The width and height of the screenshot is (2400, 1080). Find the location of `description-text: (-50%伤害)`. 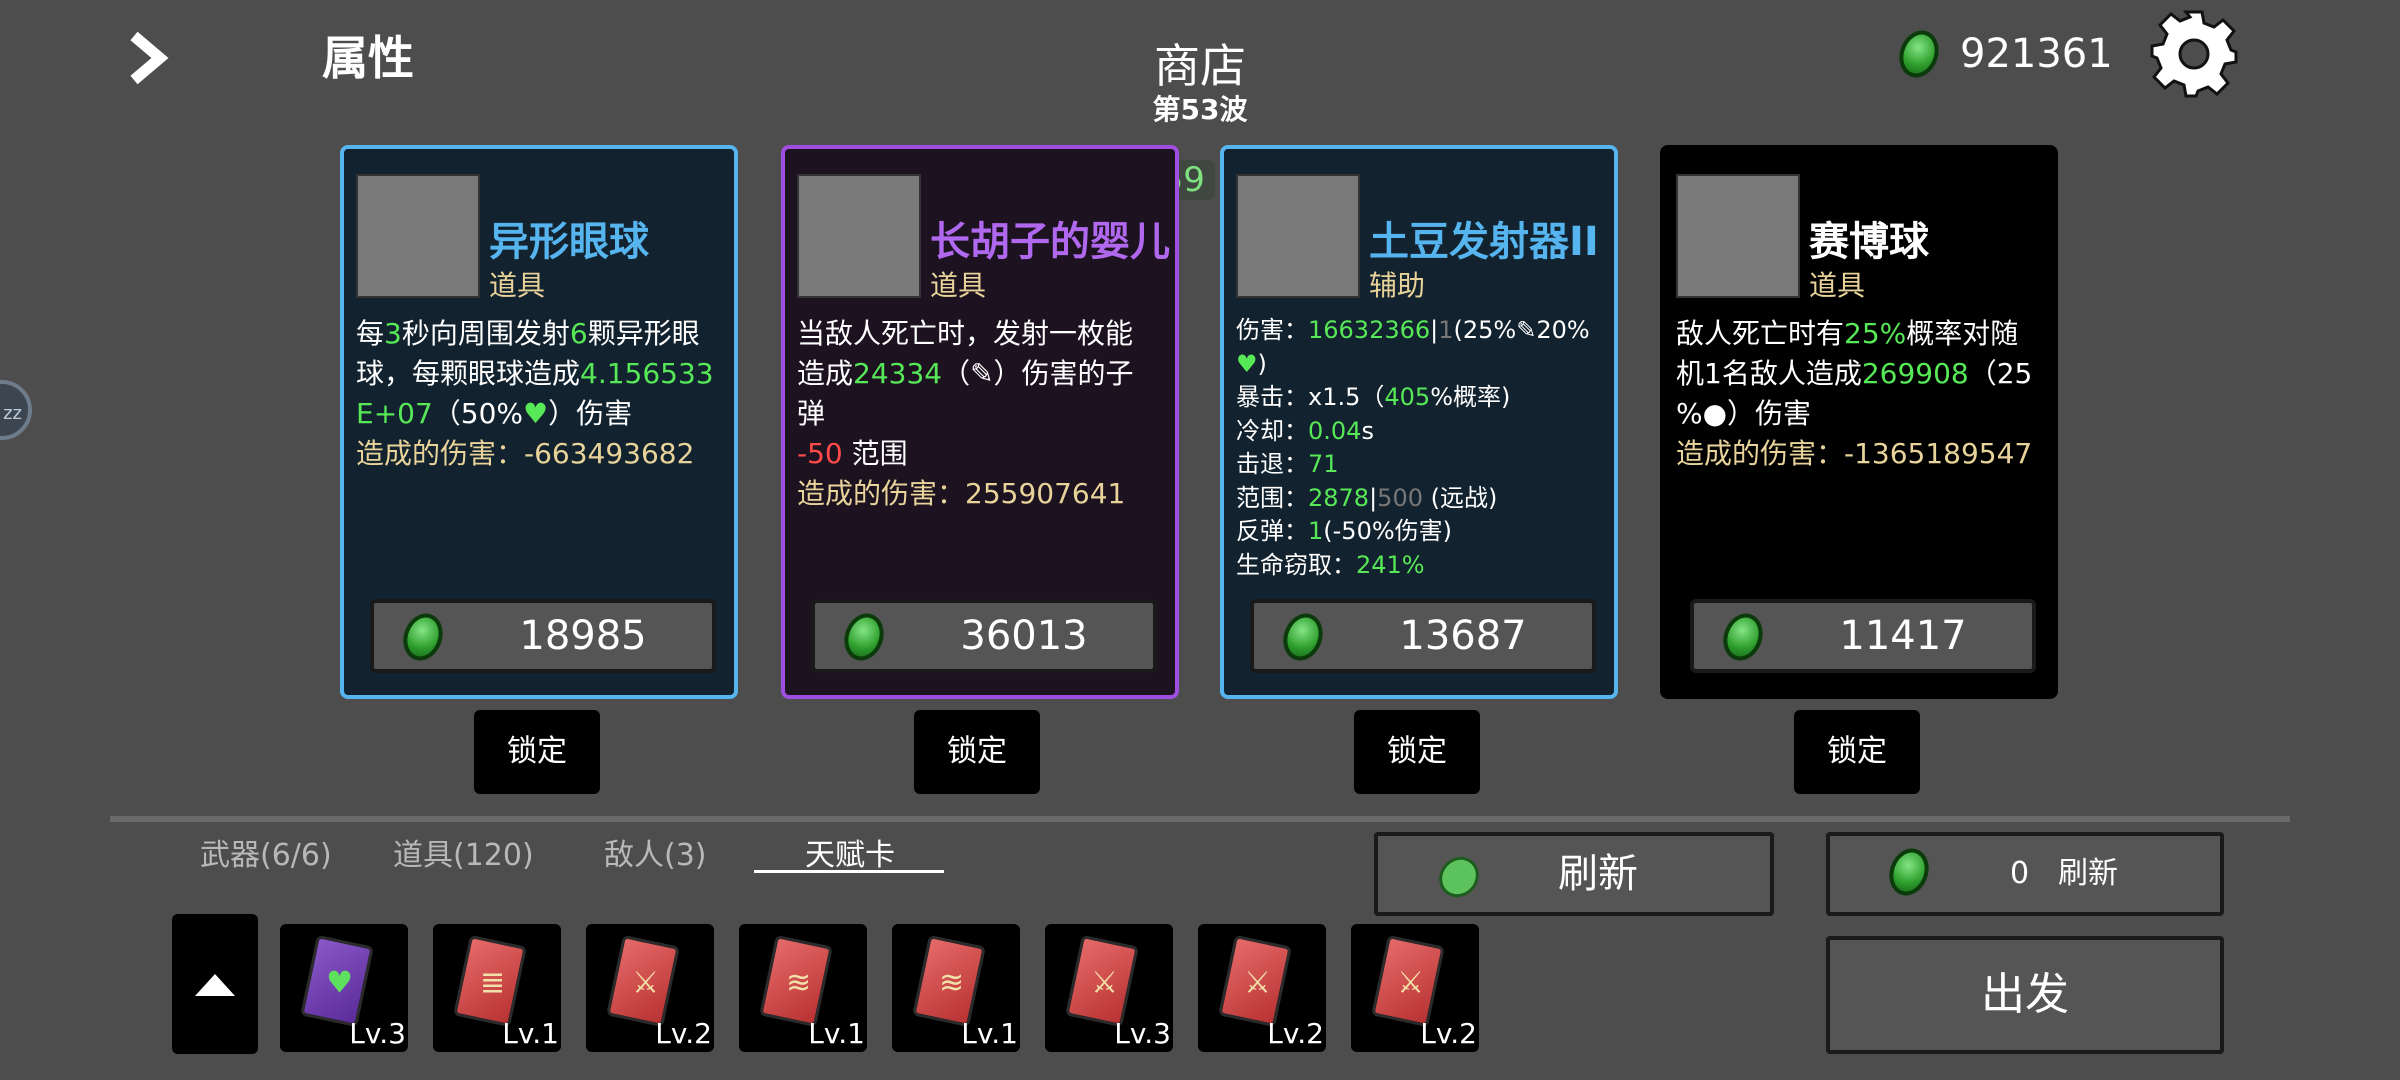

description-text: (-50%伤害) is located at coordinates (1388, 531).